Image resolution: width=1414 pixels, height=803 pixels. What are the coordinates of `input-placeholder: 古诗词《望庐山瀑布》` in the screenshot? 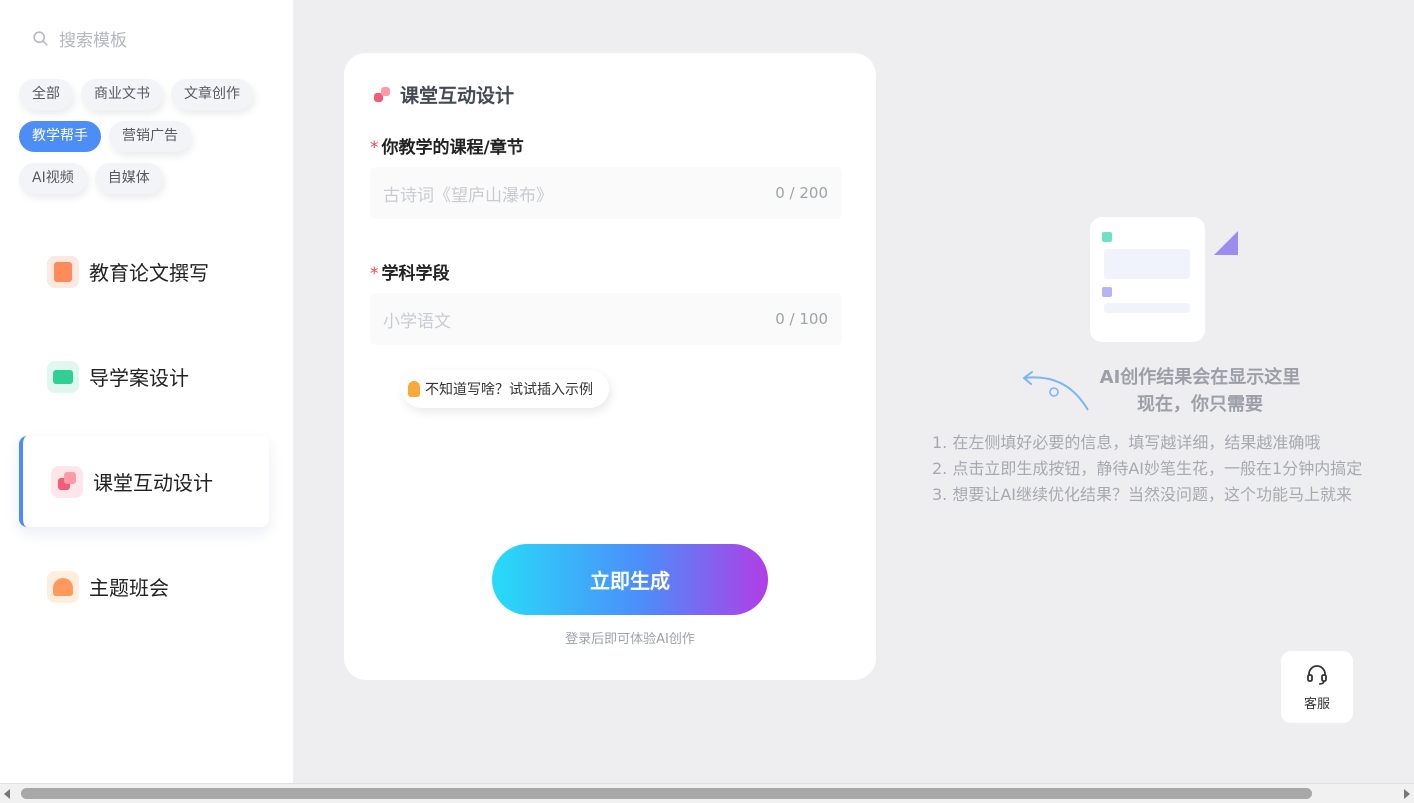 It's located at (468, 193).